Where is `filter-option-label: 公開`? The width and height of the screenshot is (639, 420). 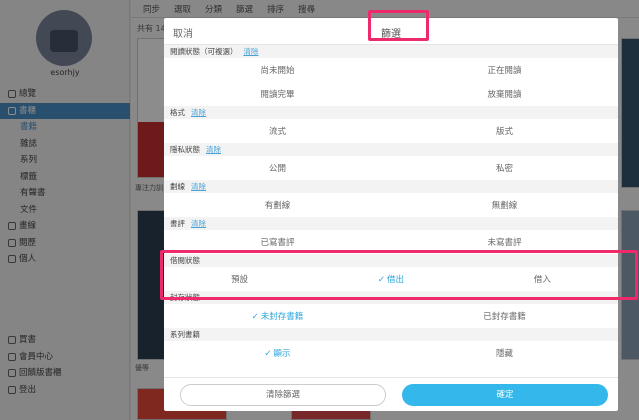
filter-option-label: 公開 is located at coordinates (277, 169).